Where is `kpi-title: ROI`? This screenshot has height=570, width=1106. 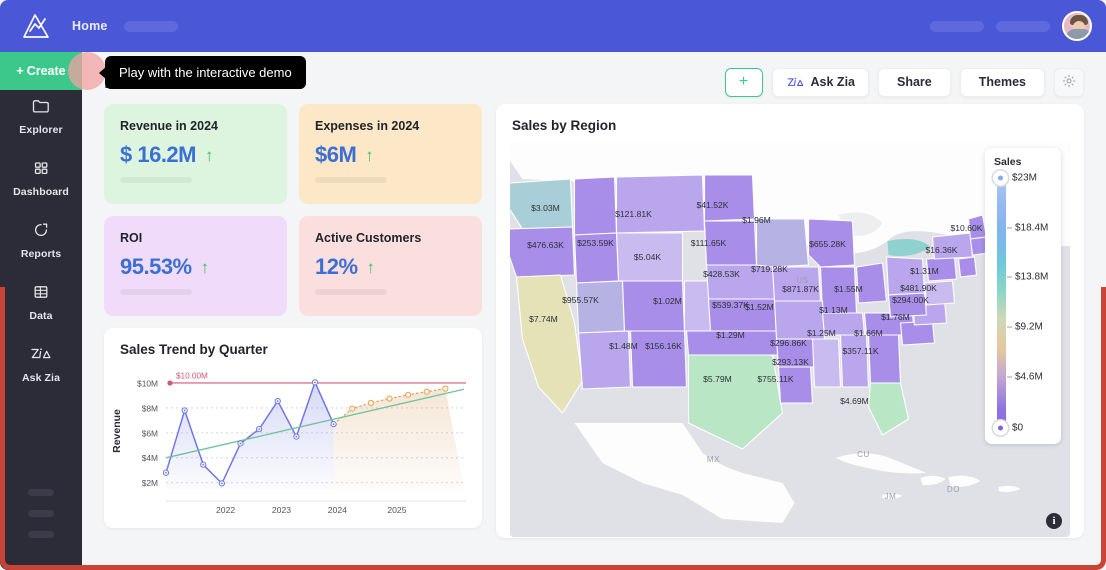
kpi-title: ROI is located at coordinates (131, 238).